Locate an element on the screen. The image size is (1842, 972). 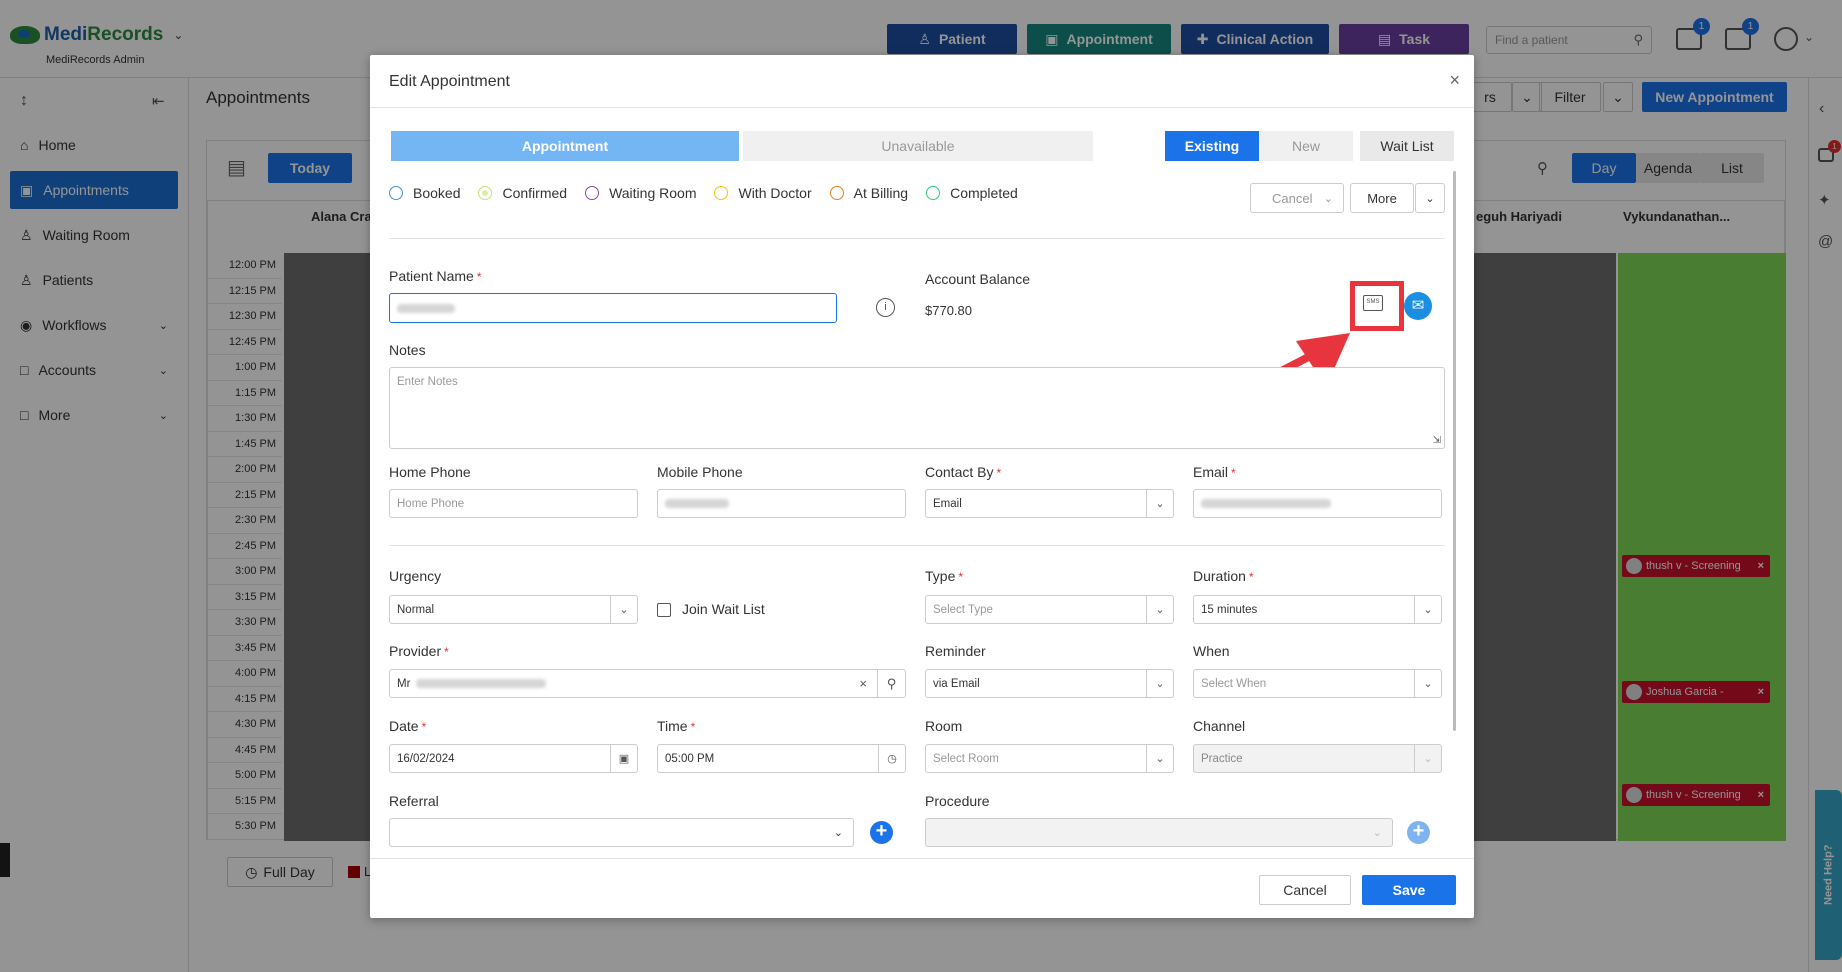
cancel-menu: Cancel ⌄ is located at coordinates (1297, 198).